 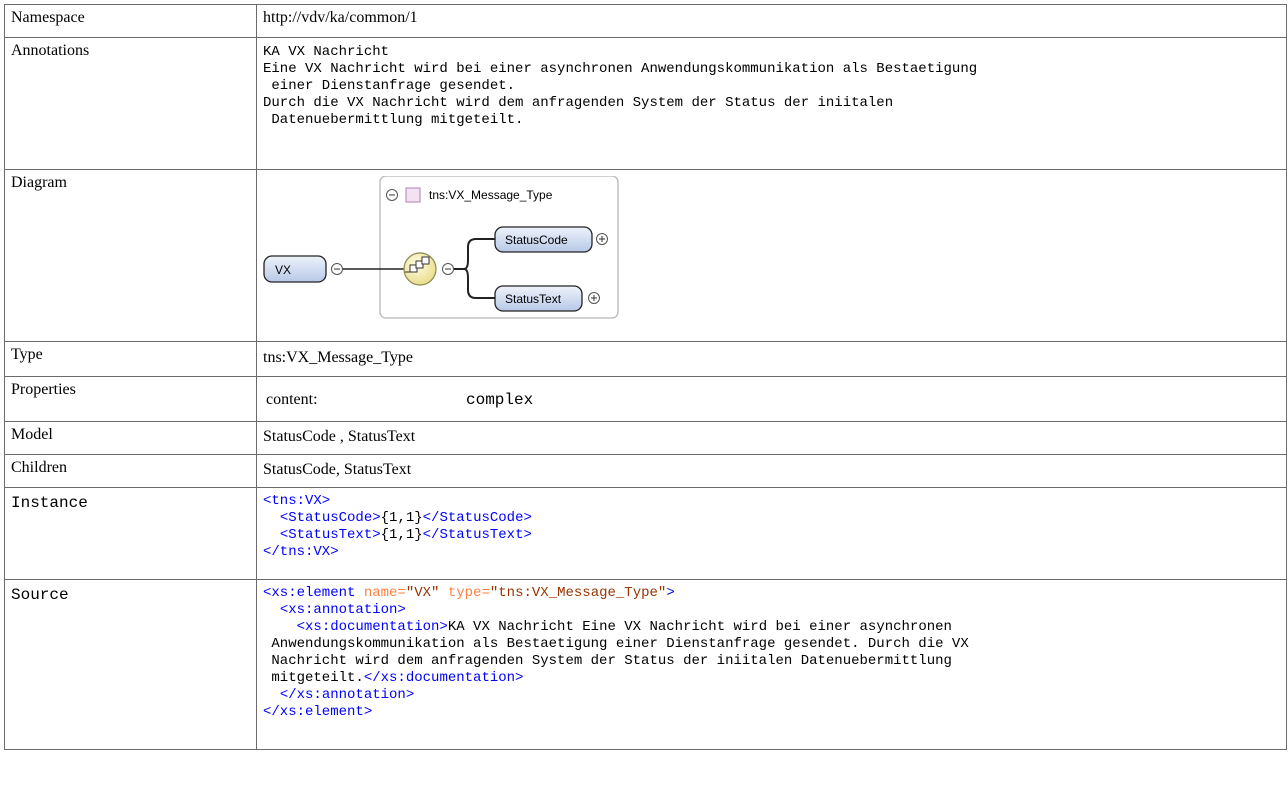 I want to click on annotation-line: Datenuebermittlung mitgeteilt., so click(x=393, y=120).